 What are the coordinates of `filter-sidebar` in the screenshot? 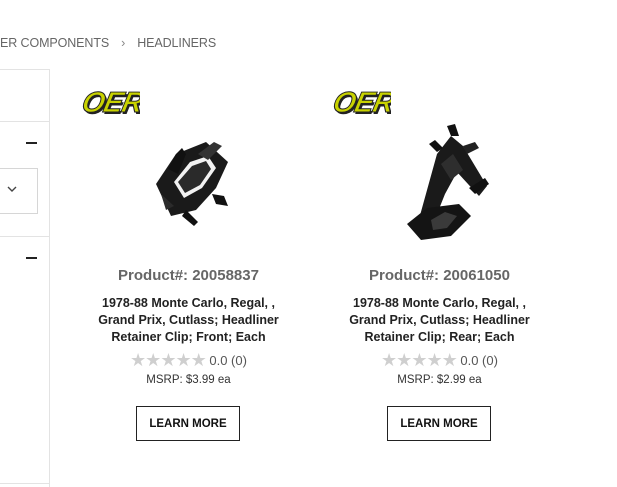 It's located at (25, 278).